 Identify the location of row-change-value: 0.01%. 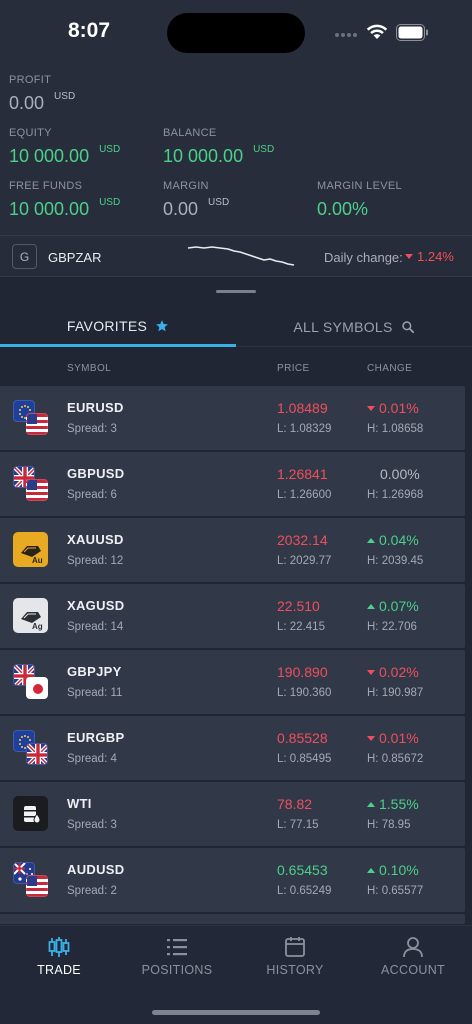
(399, 738).